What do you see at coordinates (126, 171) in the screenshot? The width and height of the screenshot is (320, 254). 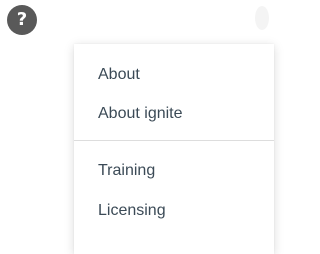 I see `menu-item-training: Training` at bounding box center [126, 171].